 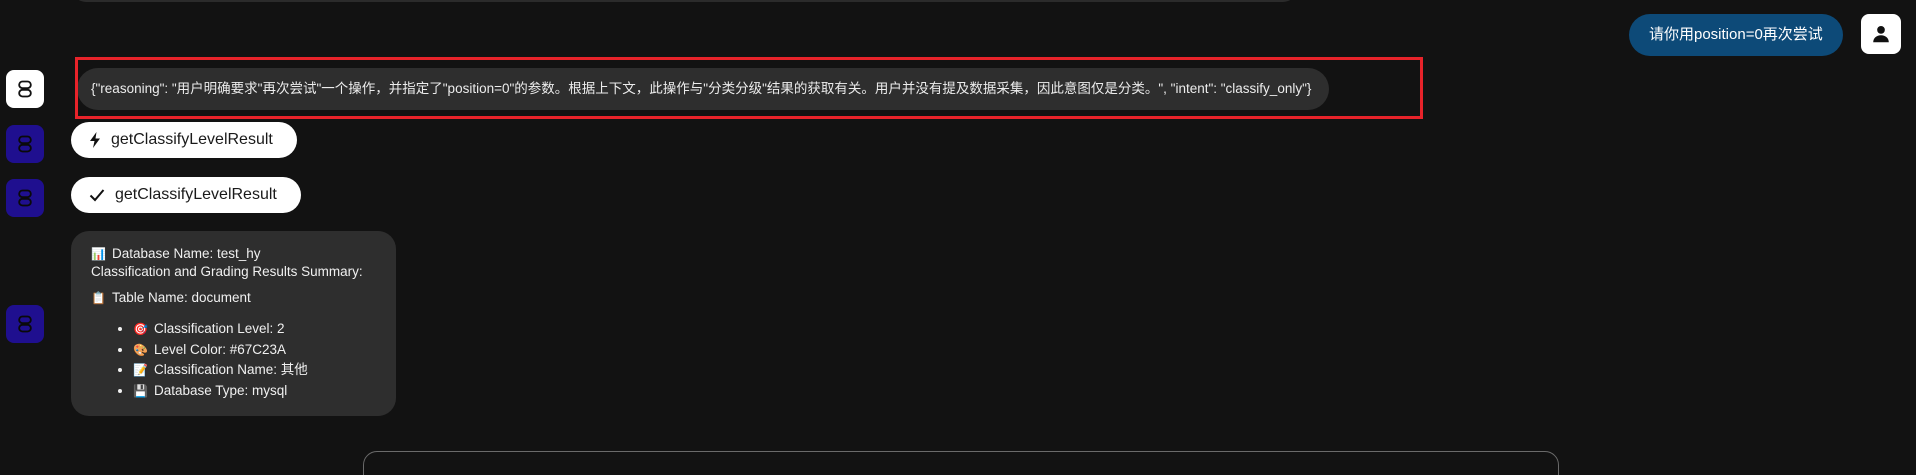 I want to click on tool-call-done-pill: getClassifyLevelResult, so click(x=186, y=195).